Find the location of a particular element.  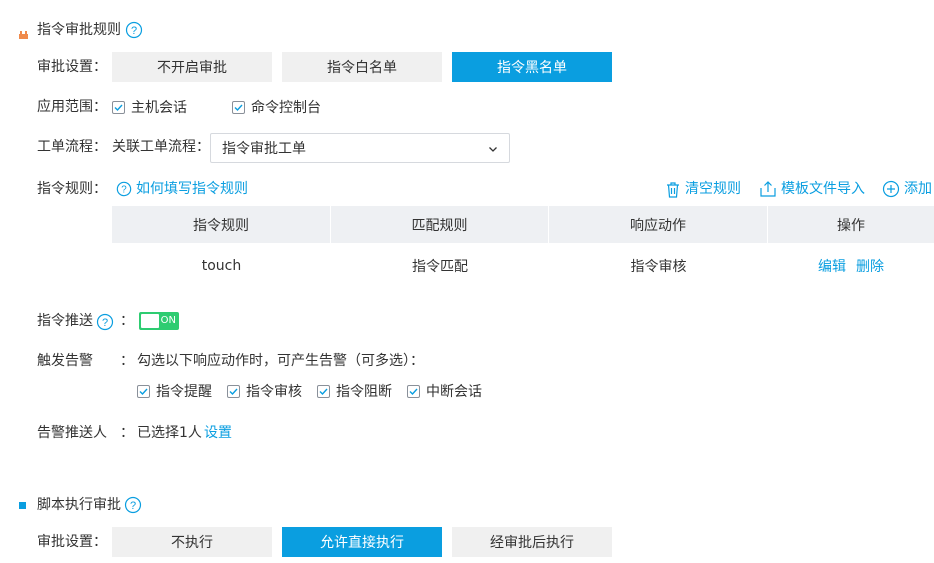

toggle-state-text: ON is located at coordinates (168, 320).